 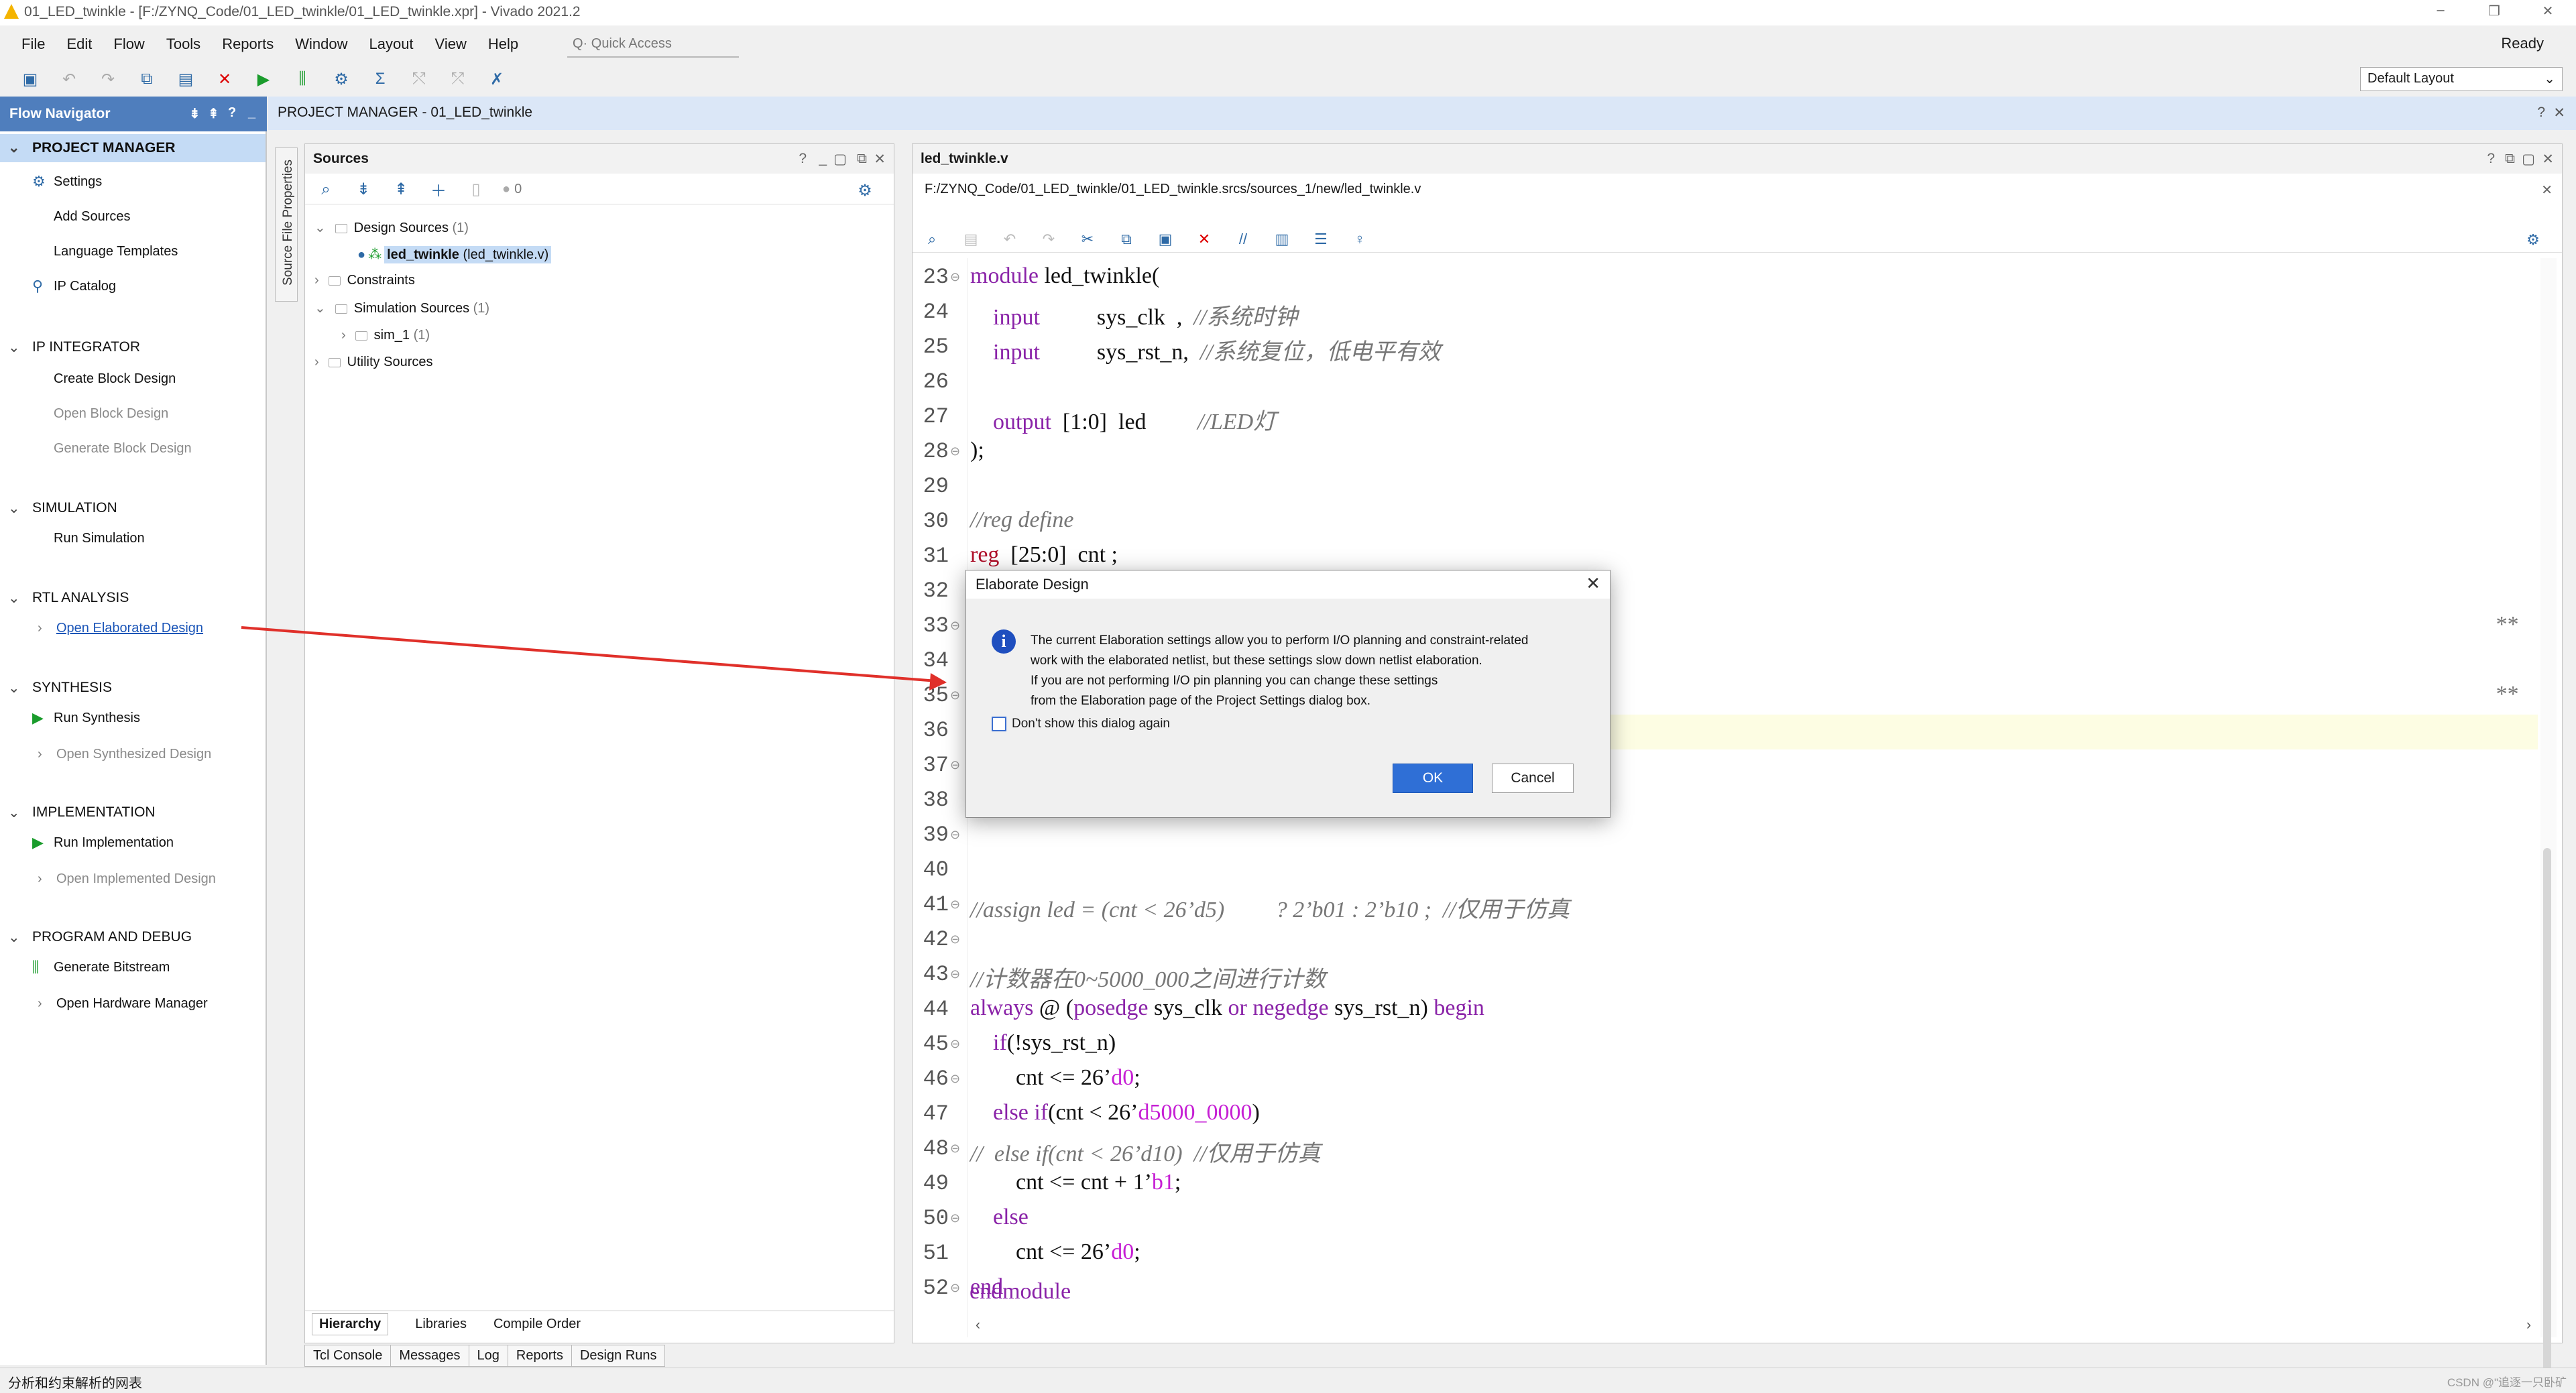 What do you see at coordinates (1004, 642) in the screenshot?
I see `info-icon: i` at bounding box center [1004, 642].